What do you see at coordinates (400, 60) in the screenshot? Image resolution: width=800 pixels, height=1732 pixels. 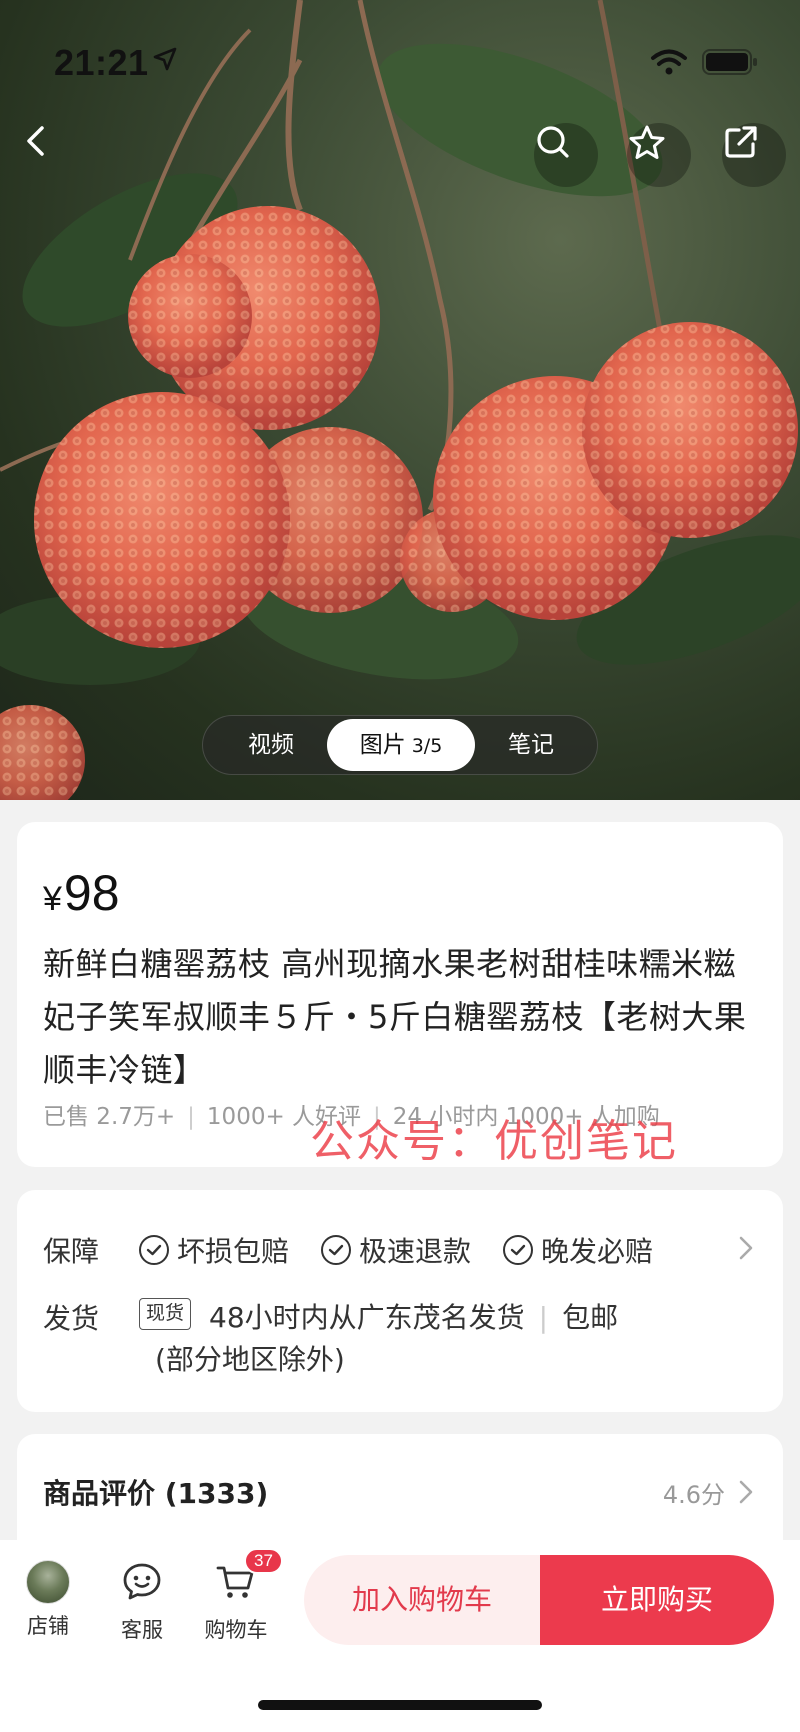 I see `status-bar: 21:21` at bounding box center [400, 60].